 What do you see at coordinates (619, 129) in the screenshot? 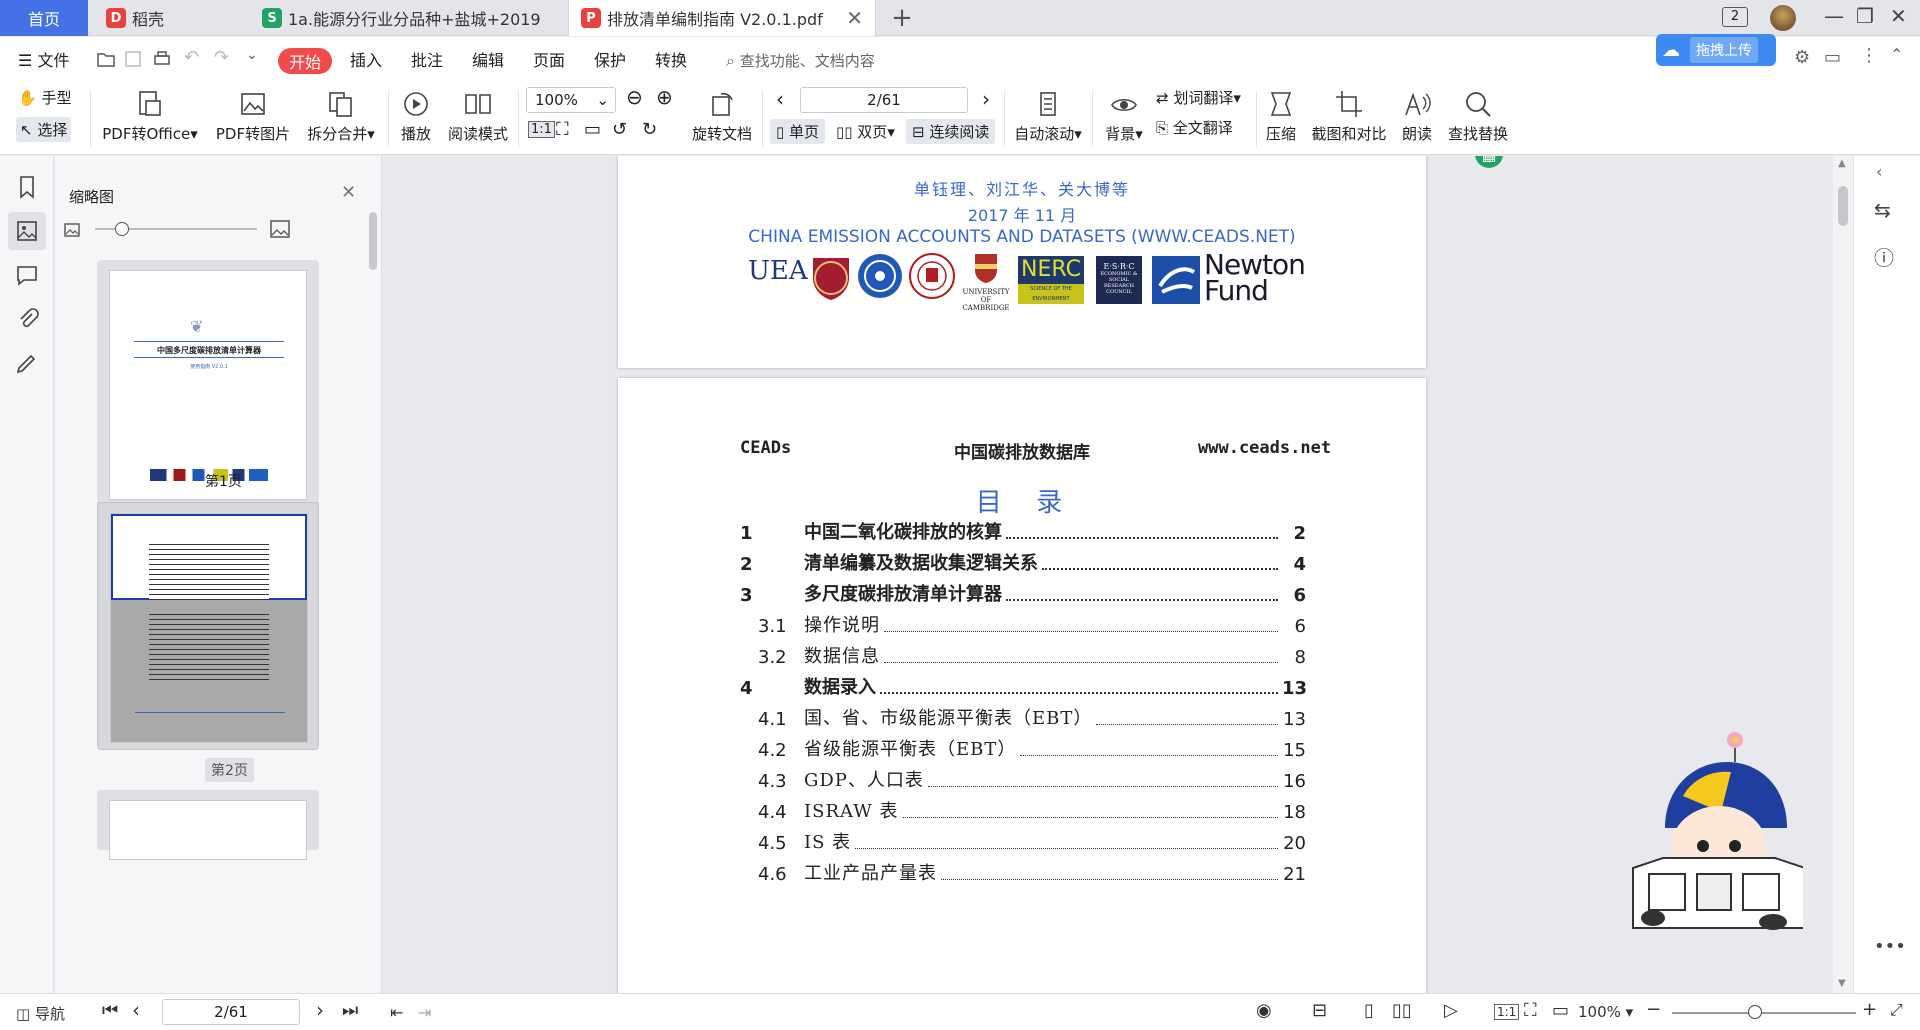
I see `rotate-left-icon: ↺` at bounding box center [619, 129].